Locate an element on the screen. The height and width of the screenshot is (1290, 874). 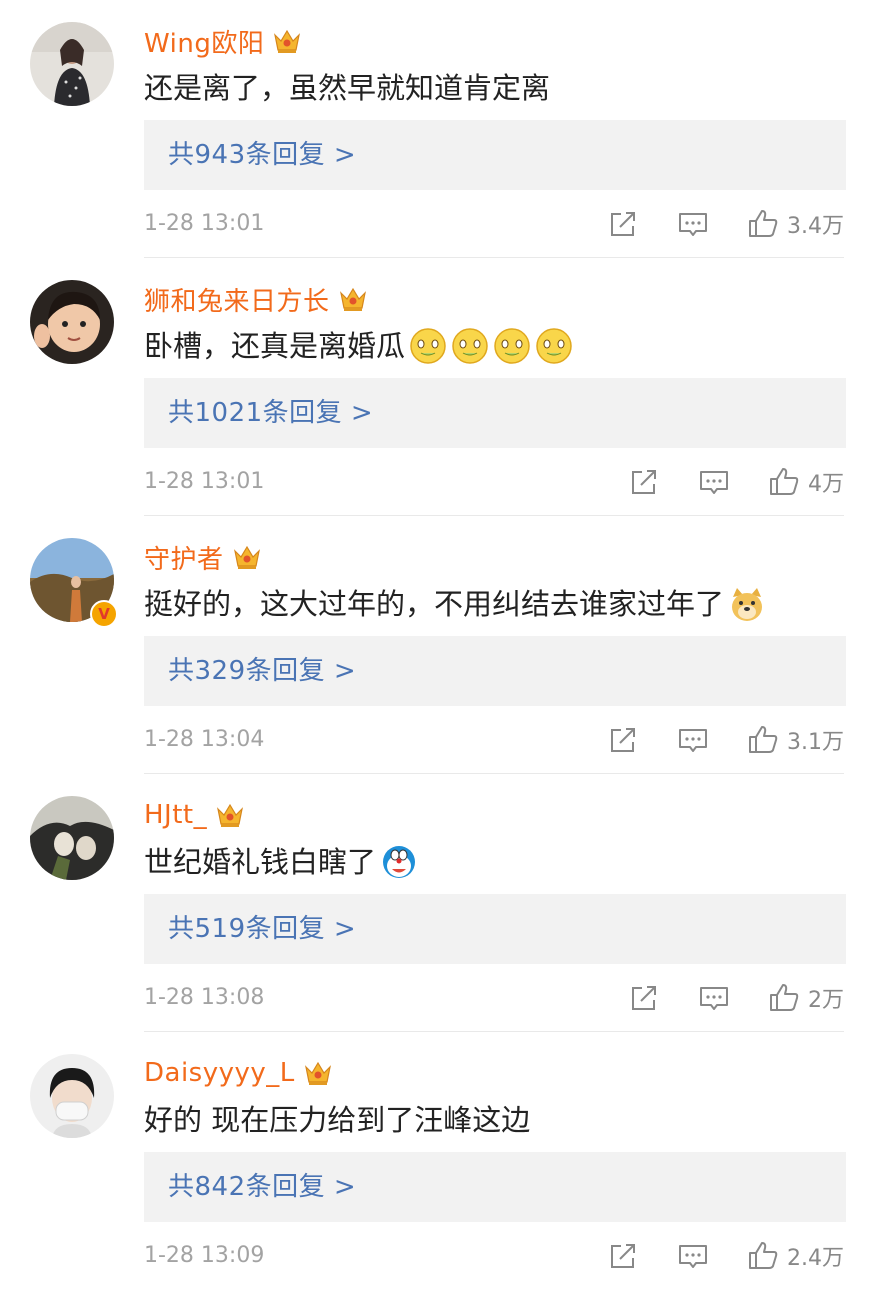
username: 狮和兔来日方长 is located at coordinates (237, 299).